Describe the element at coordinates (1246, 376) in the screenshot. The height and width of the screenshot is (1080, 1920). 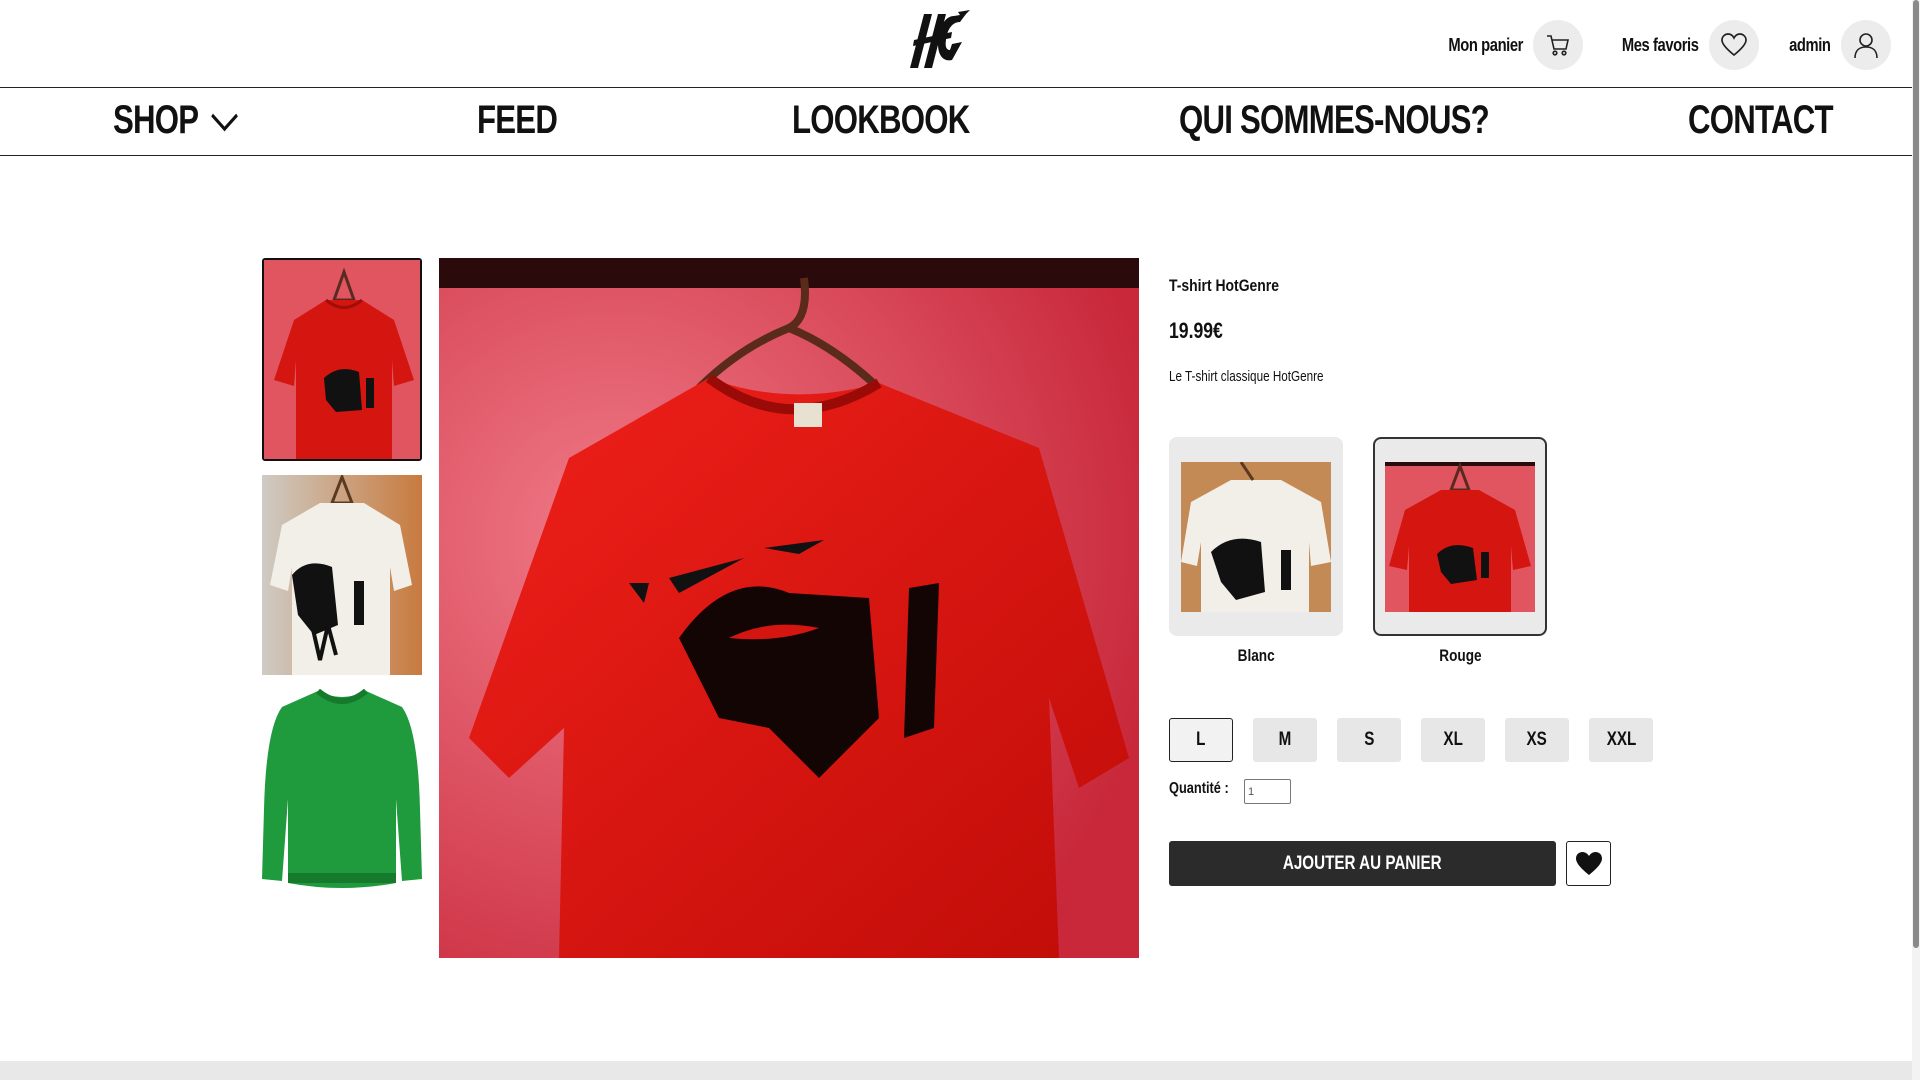
I see `product-description: Le T-shirt classique HotGenre` at that location.